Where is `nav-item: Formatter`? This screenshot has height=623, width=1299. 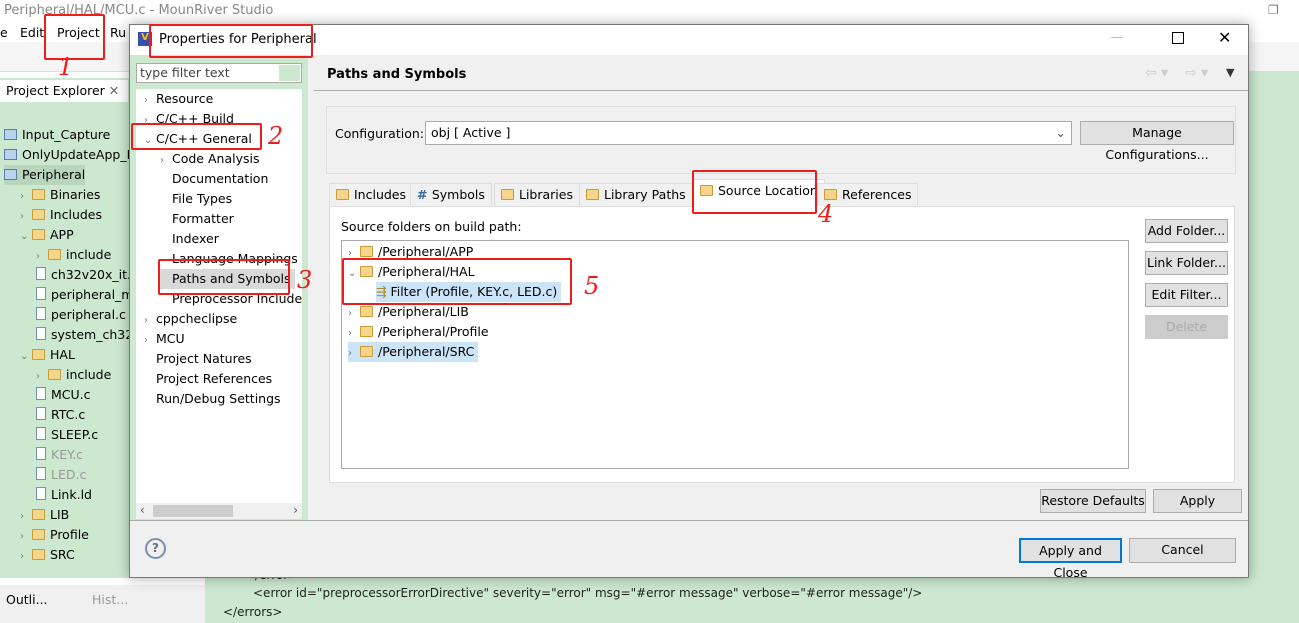 nav-item: Formatter is located at coordinates (199, 219).